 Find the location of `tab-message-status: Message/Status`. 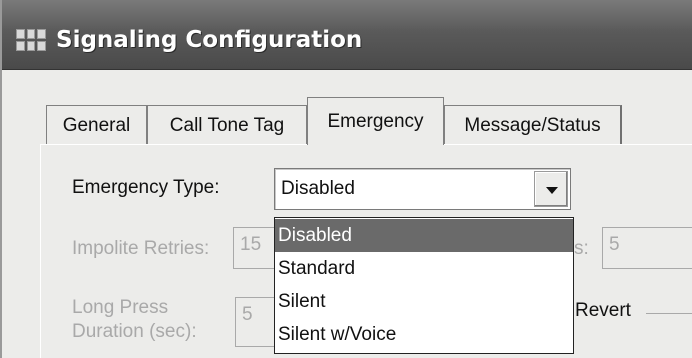

tab-message-status: Message/Status is located at coordinates (533, 125).